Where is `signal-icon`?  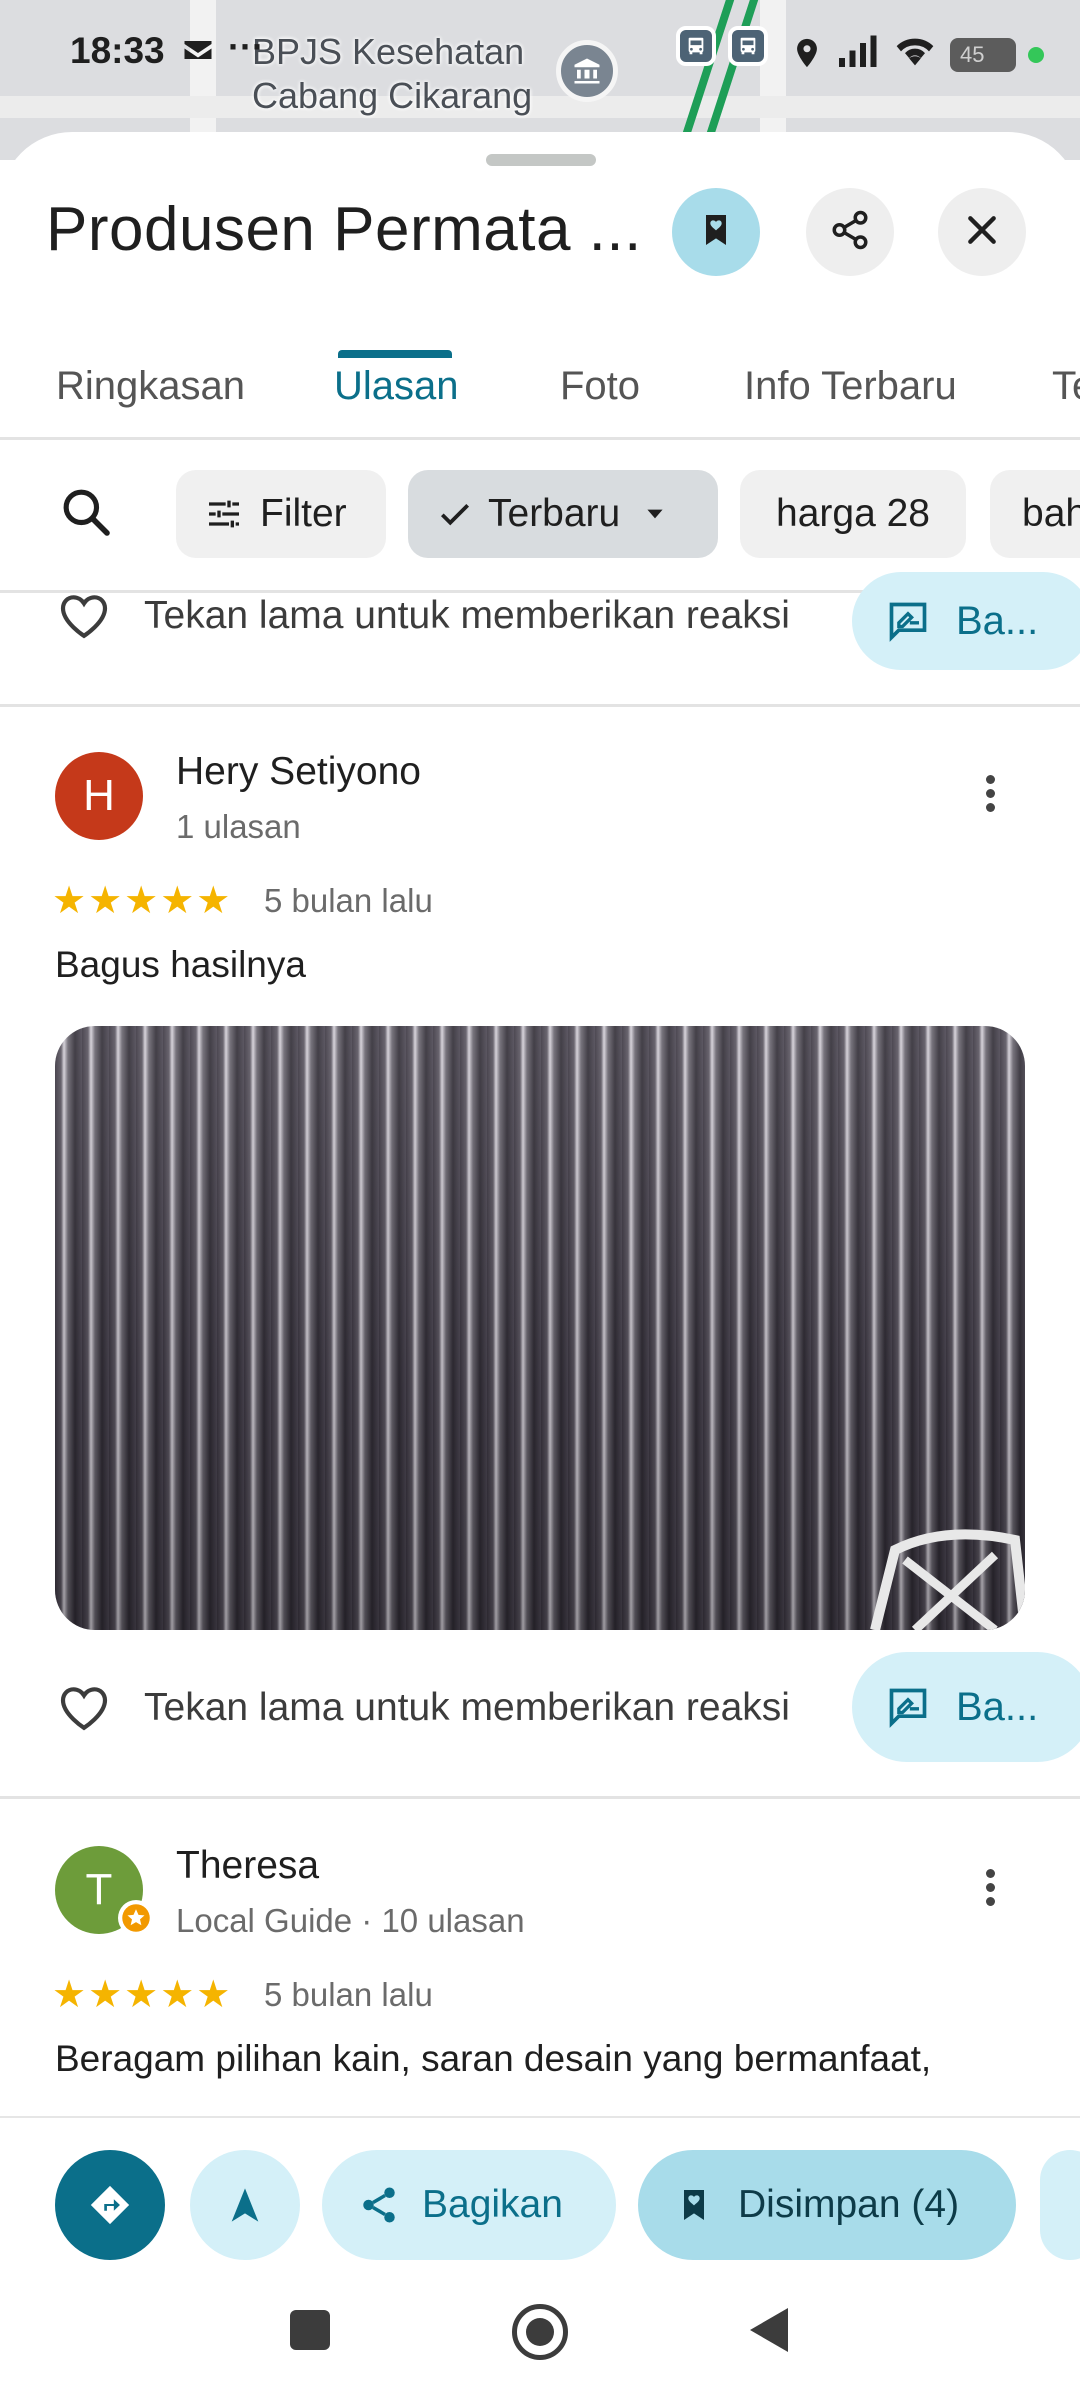 signal-icon is located at coordinates (857, 54).